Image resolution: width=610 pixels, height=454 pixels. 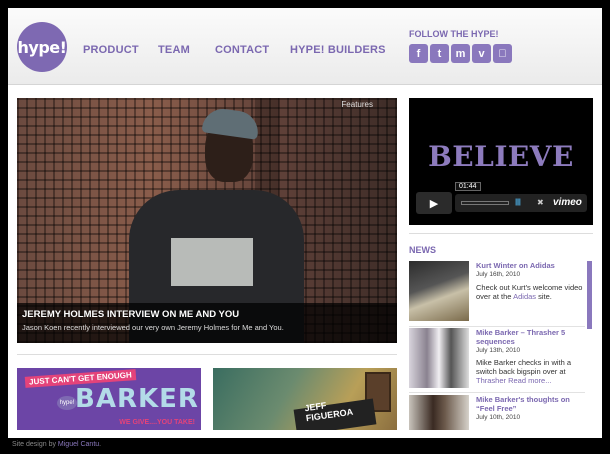 What do you see at coordinates (567, 202) in the screenshot?
I see `vimeo-logo: vimeo` at bounding box center [567, 202].